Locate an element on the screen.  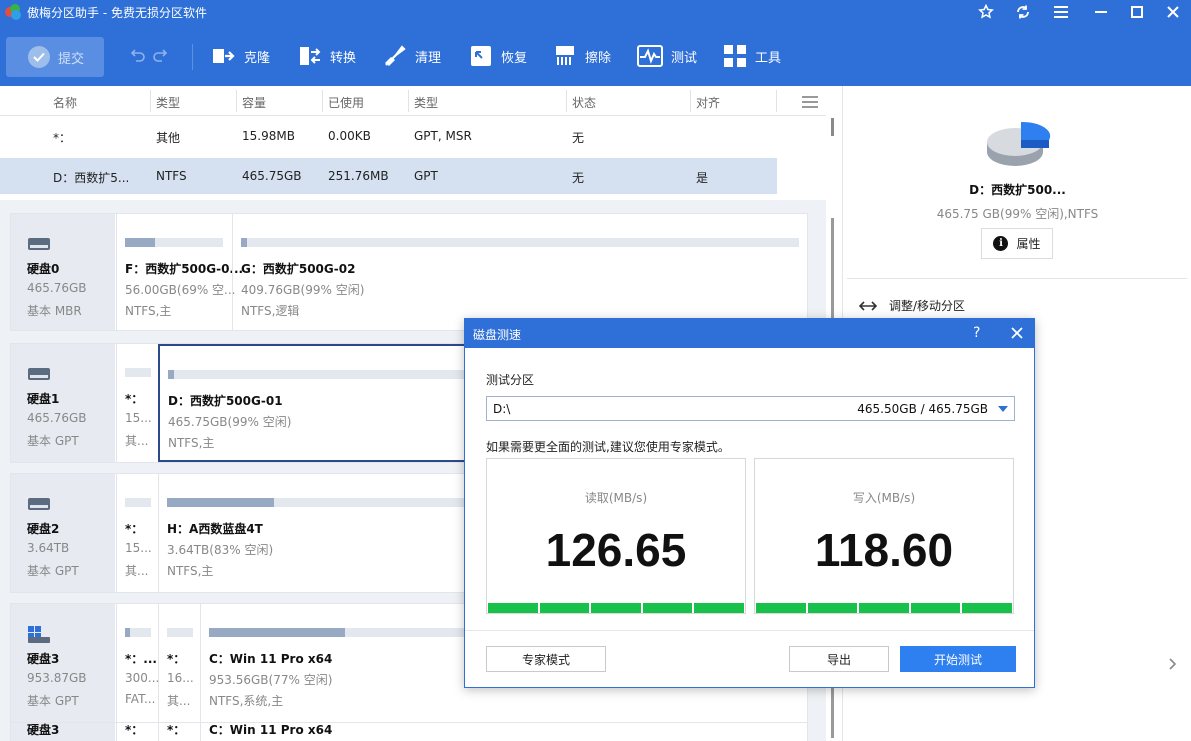
disk-card: 硬盘3 *： *： C：Win 11 Pro x64 is located at coordinates (409, 731).